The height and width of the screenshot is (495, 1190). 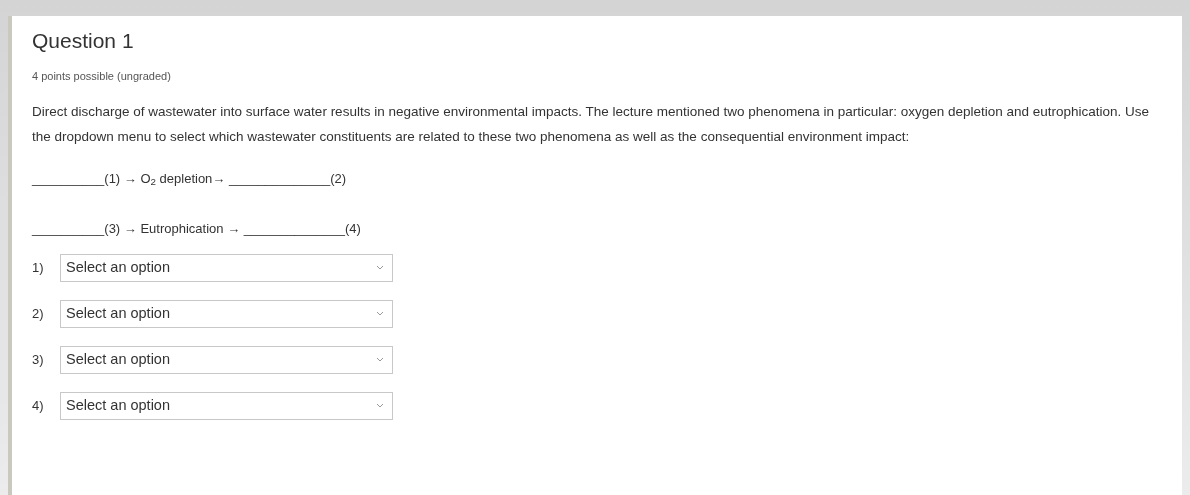 What do you see at coordinates (38, 359) in the screenshot?
I see `dropdown-label: 3)` at bounding box center [38, 359].